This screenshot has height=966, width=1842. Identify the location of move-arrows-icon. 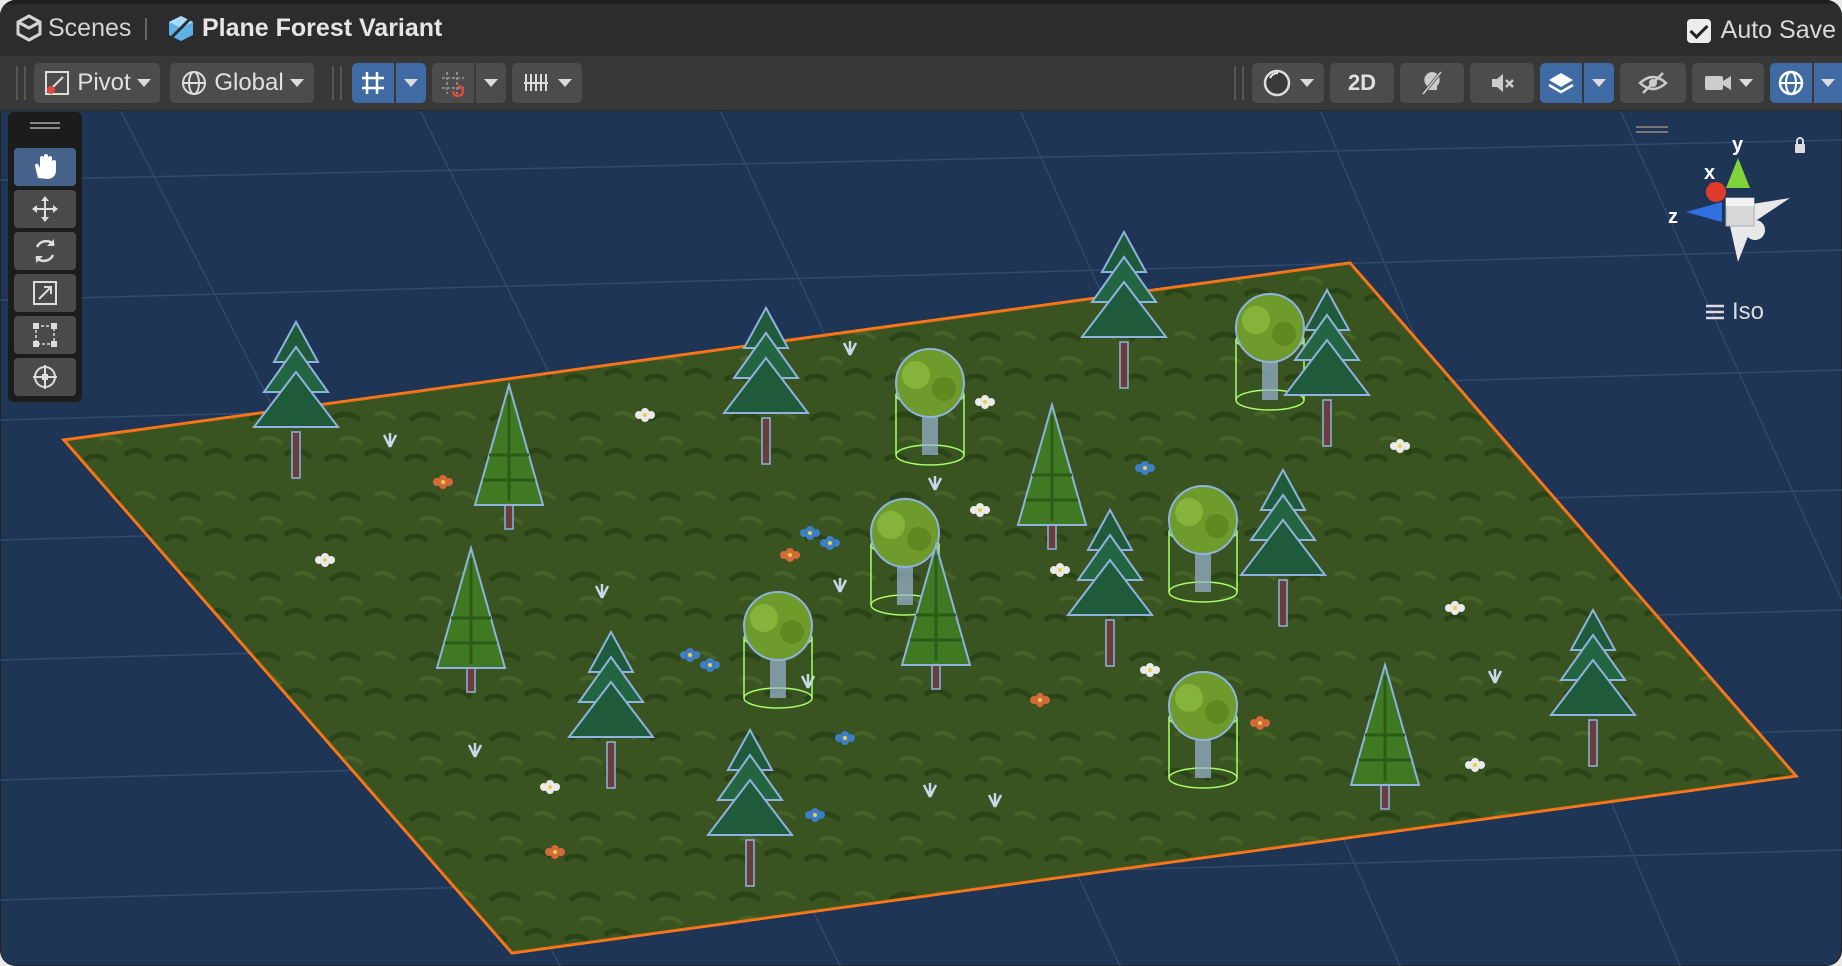
(45, 209).